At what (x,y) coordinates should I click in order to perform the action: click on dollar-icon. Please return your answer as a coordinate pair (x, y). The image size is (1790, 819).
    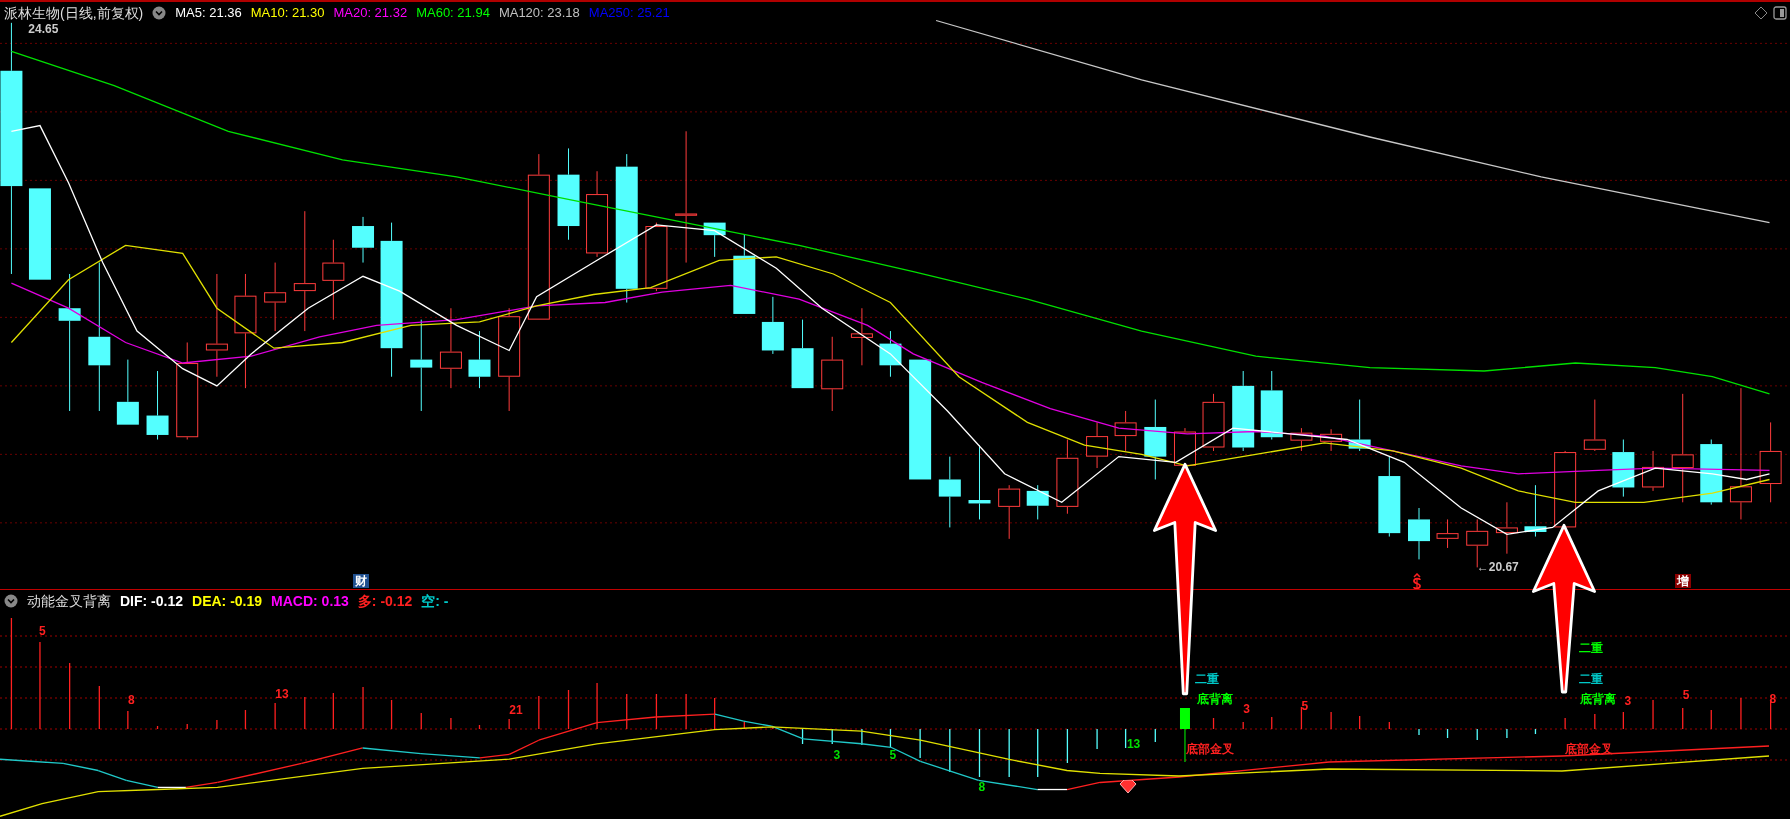
    Looking at the image, I should click on (1416, 581).